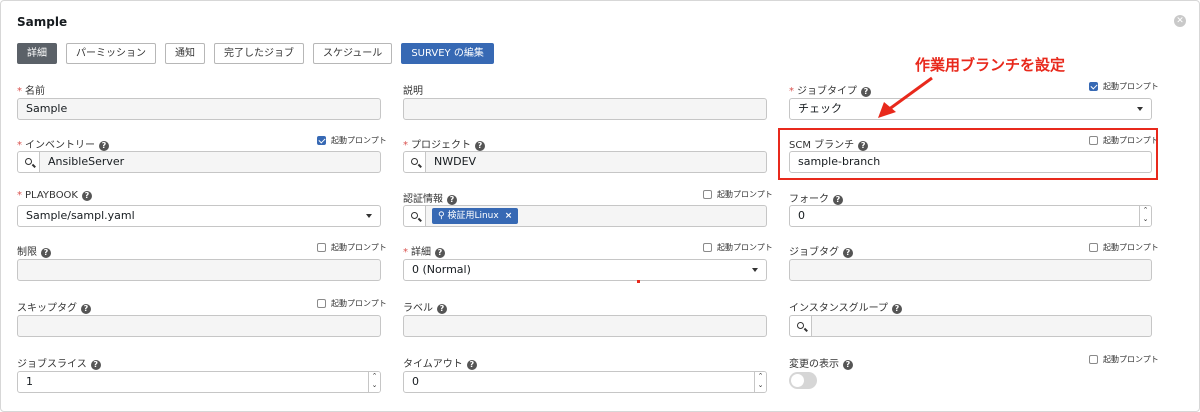 The height and width of the screenshot is (412, 1200). I want to click on limit-label: 制限?, so click(34, 250).